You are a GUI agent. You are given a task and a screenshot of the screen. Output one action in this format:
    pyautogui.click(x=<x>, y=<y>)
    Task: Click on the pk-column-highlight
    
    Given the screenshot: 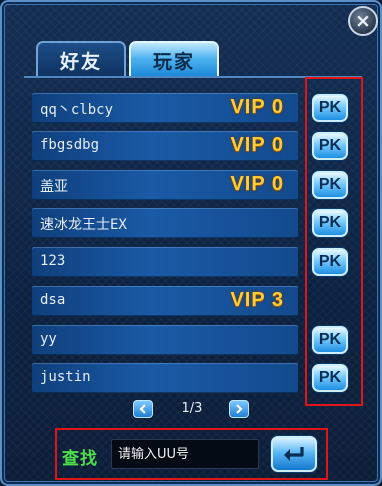 What is the action you would take?
    pyautogui.click(x=334, y=241)
    